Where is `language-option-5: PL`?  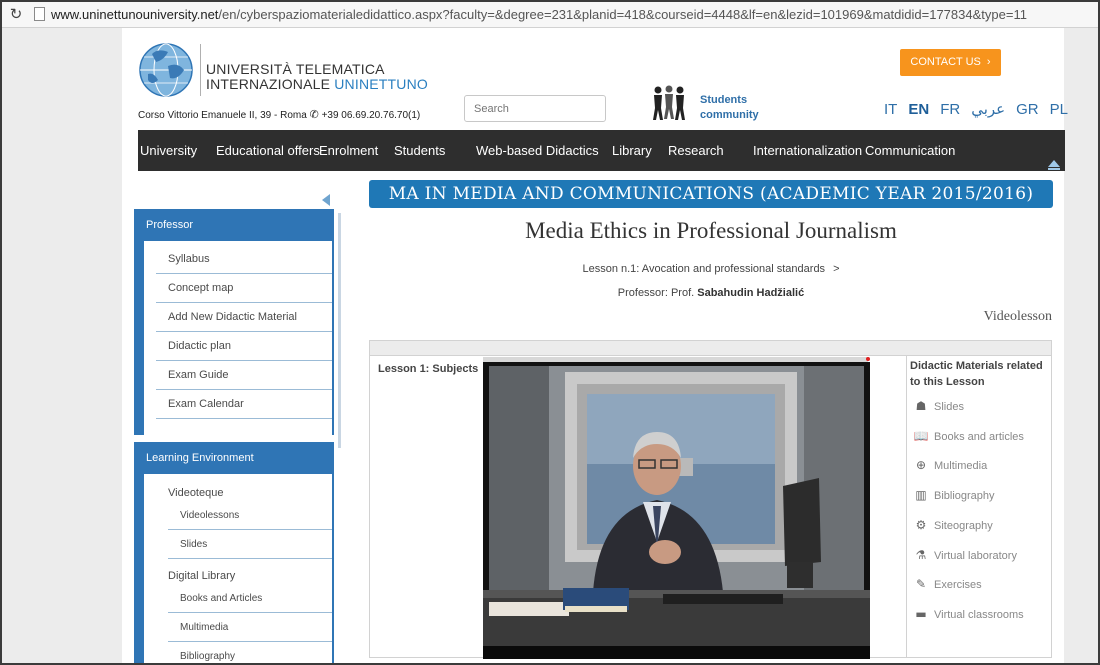
language-option-5: PL is located at coordinates (1059, 109).